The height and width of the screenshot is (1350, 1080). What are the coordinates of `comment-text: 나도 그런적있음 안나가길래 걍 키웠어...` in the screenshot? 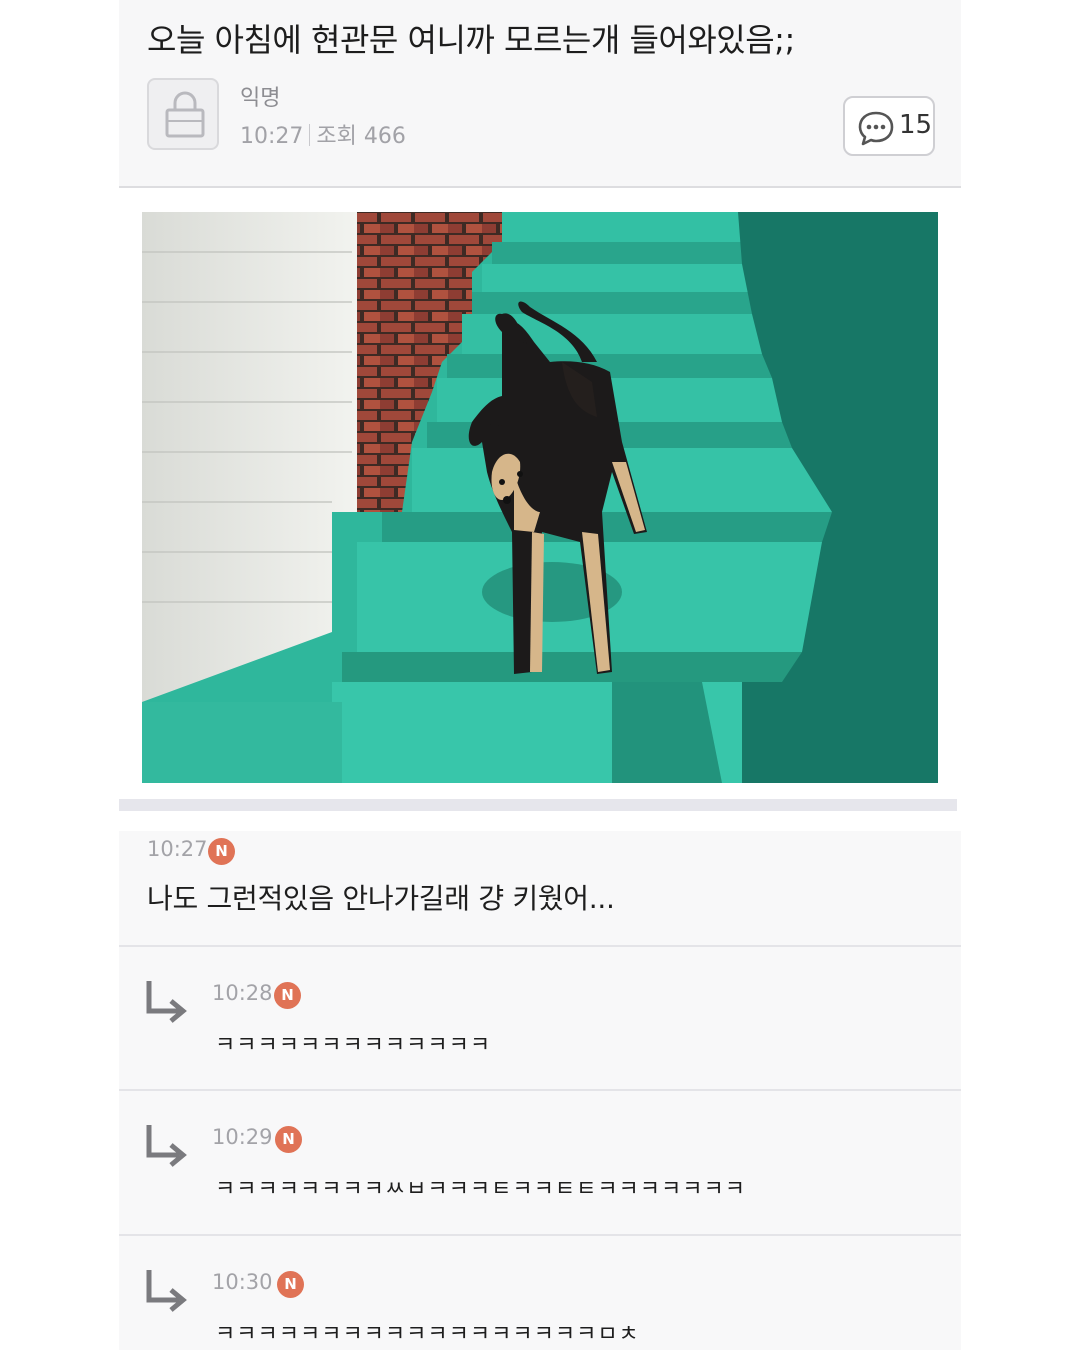 It's located at (381, 898).